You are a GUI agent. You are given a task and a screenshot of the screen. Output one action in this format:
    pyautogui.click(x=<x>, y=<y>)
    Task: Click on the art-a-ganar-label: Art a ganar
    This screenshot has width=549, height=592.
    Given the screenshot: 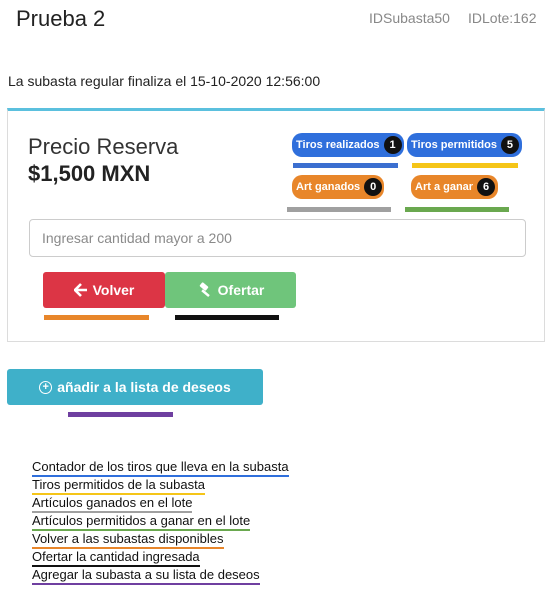 What is the action you would take?
    pyautogui.click(x=444, y=187)
    